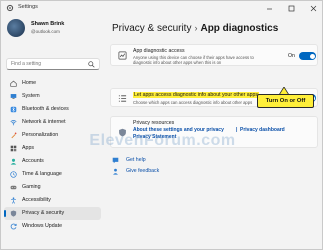  I want to click on sidebar-item-windows-update: Windows Update, so click(52, 226).